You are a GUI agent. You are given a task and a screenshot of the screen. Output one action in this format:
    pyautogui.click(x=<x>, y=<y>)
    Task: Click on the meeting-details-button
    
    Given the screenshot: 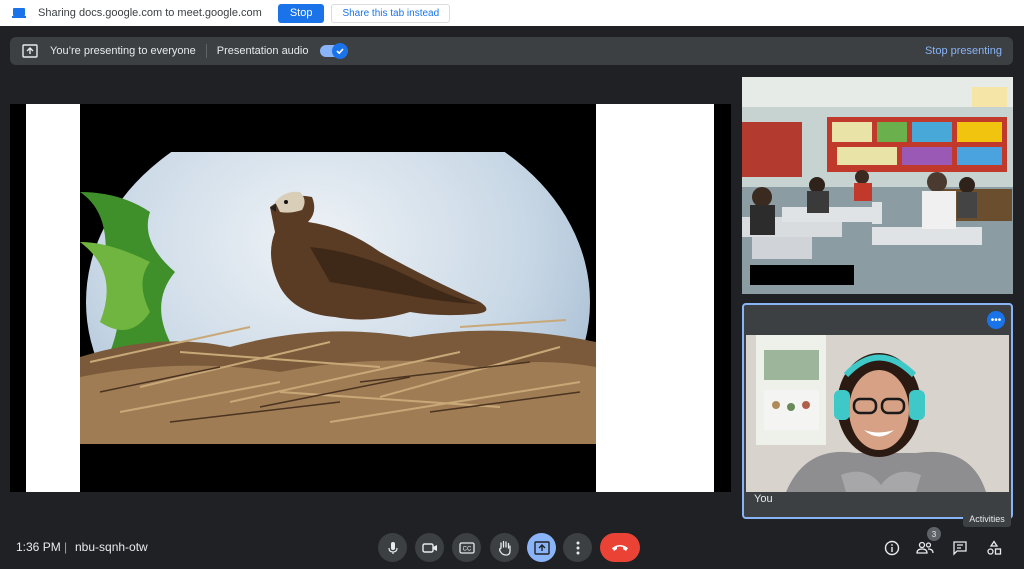 What is the action you would take?
    pyautogui.click(x=892, y=548)
    